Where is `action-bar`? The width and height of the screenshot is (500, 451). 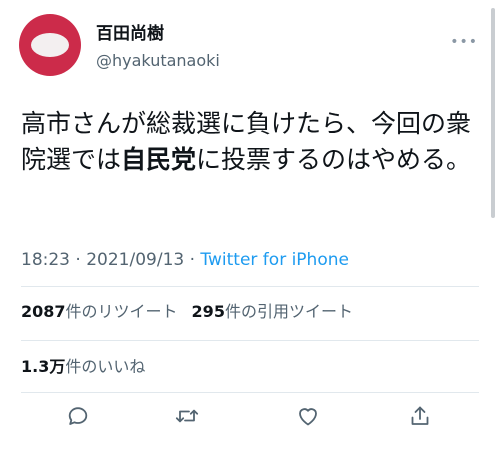 action-bar is located at coordinates (250, 418).